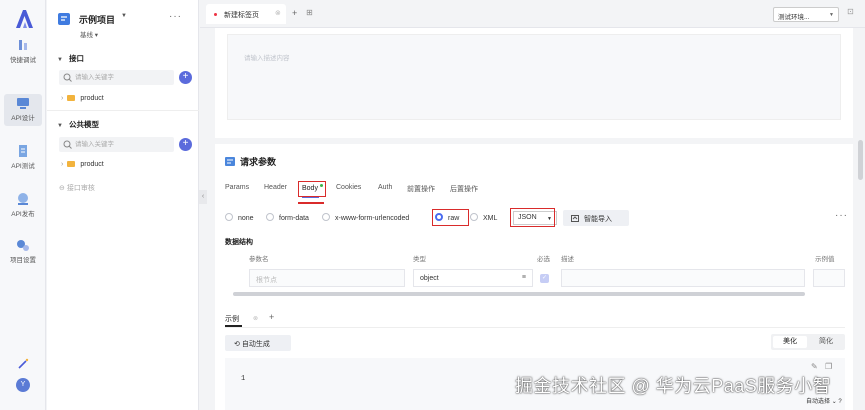 Image resolution: width=865 pixels, height=410 pixels. I want to click on line-number: 1, so click(243, 379).